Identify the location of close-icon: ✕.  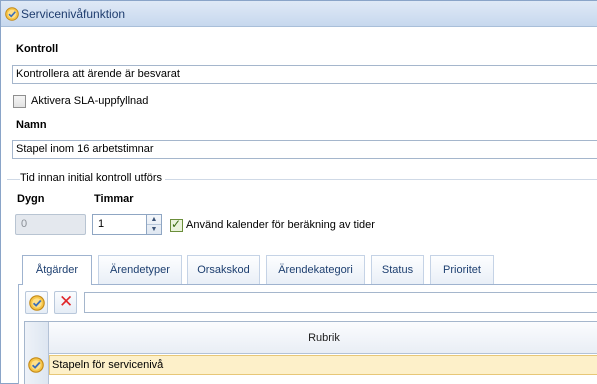
(66, 301).